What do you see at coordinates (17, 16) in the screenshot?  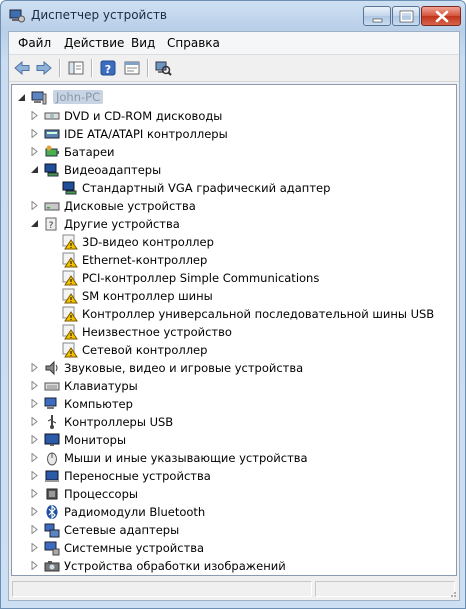 I see `device-manager-icon` at bounding box center [17, 16].